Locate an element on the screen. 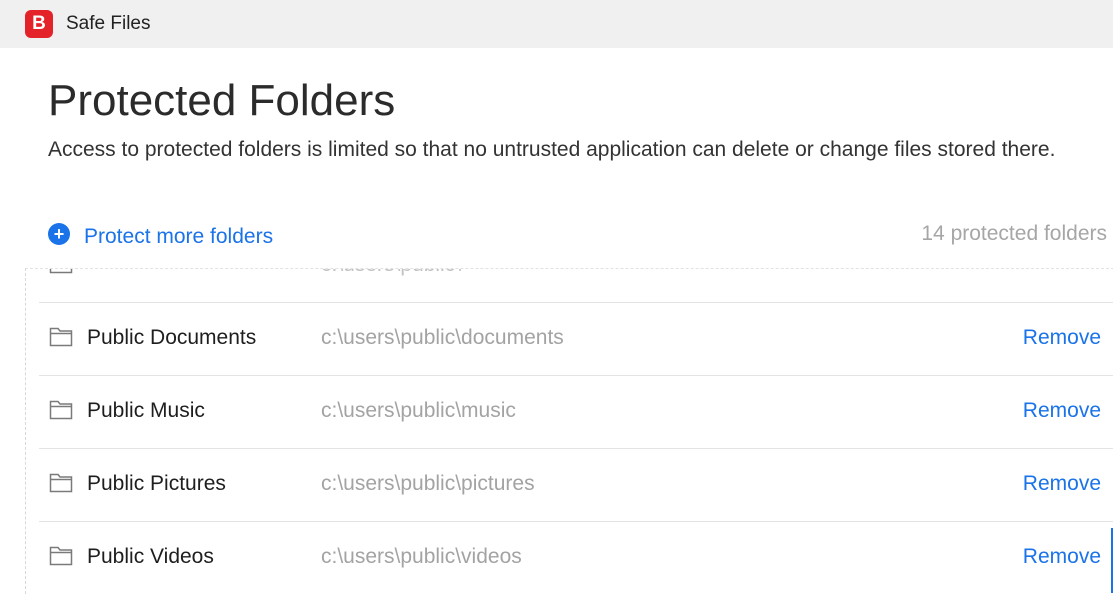  plus-circle-icon: + is located at coordinates (59, 234).